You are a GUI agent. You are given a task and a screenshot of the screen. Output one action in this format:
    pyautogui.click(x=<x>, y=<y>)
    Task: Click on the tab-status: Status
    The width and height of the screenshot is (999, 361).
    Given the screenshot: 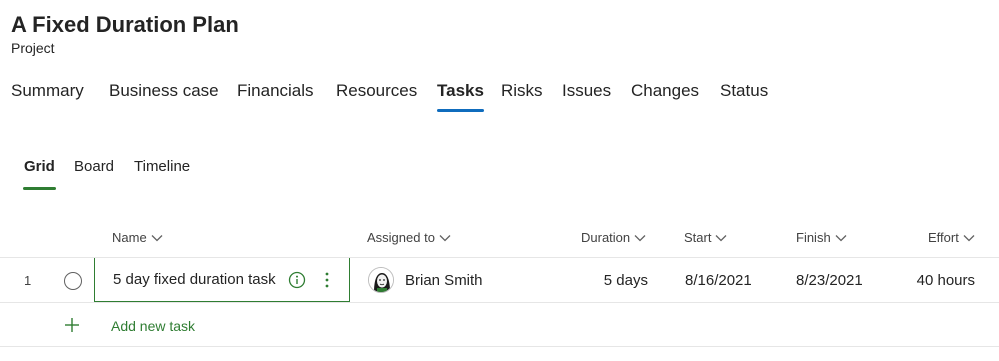 What is the action you would take?
    pyautogui.click(x=744, y=96)
    